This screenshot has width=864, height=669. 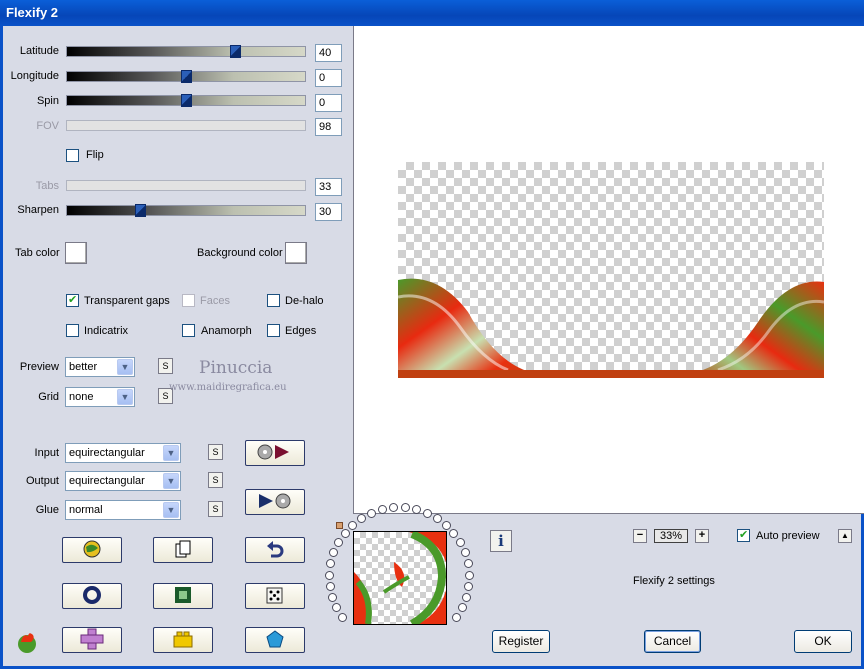 I want to click on spin-thumb, so click(x=186, y=100).